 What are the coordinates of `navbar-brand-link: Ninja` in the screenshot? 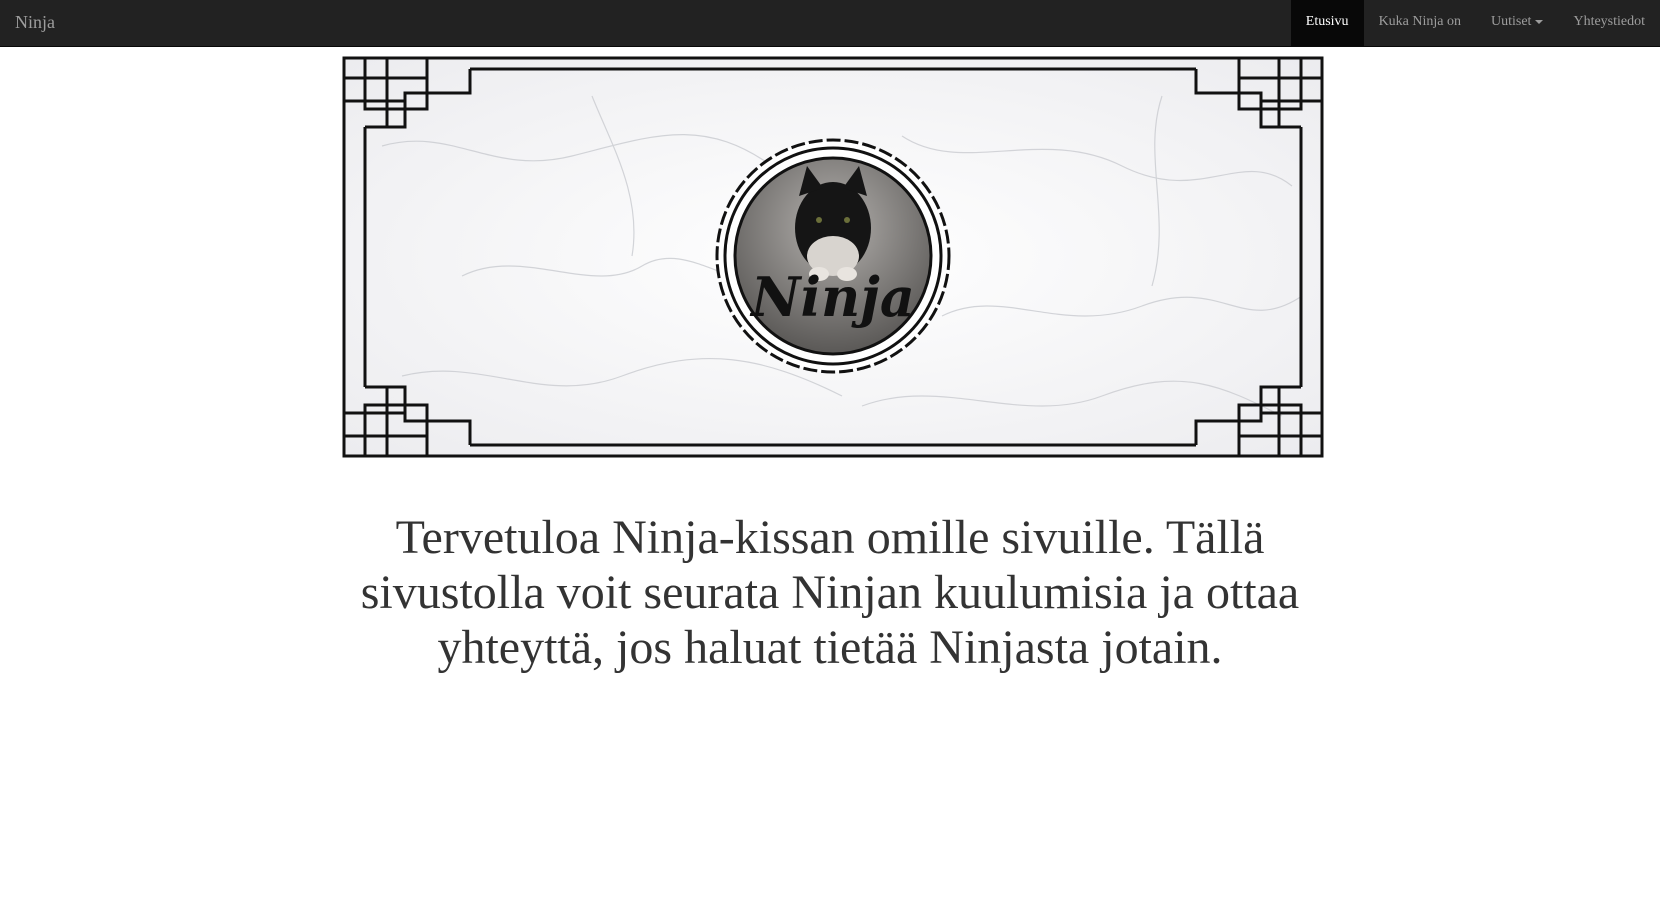 It's located at (35, 23).